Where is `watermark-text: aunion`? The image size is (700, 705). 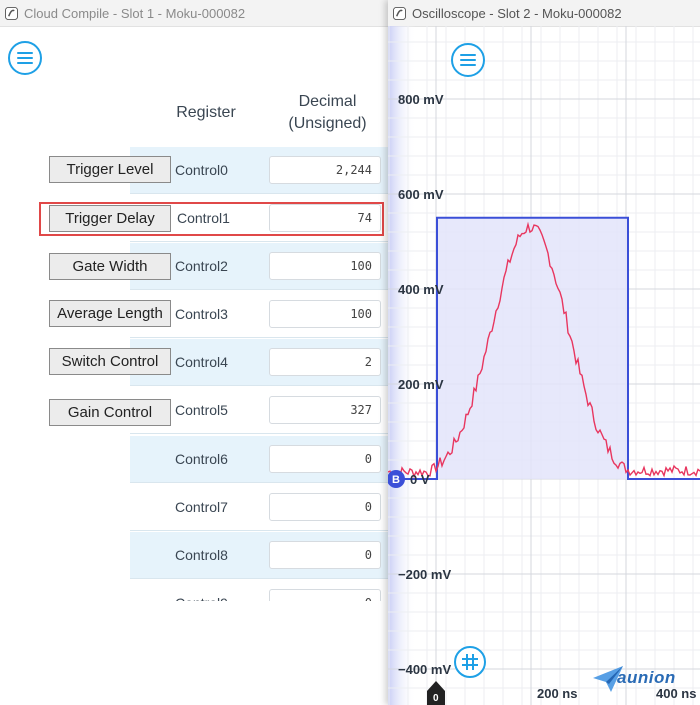
watermark-text: aunion is located at coordinates (646, 677).